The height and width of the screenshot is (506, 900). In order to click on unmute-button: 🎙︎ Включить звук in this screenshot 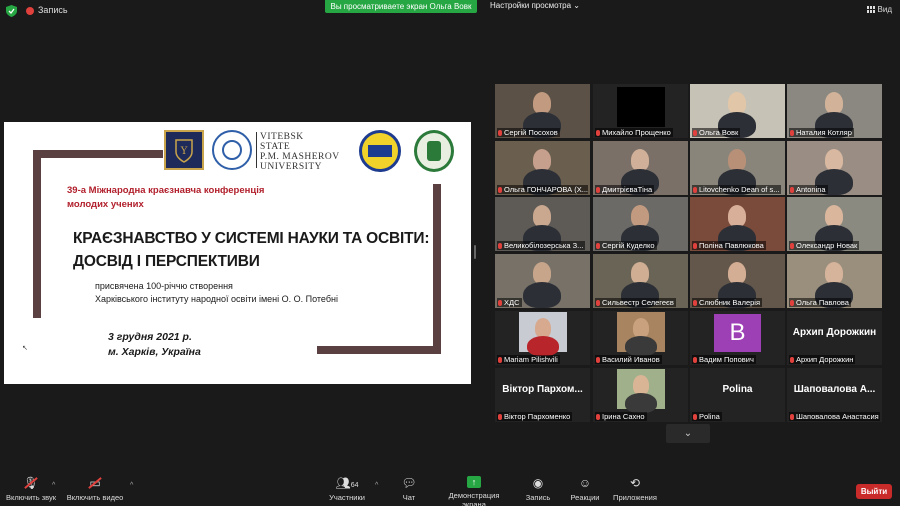, I will do `click(31, 489)`.